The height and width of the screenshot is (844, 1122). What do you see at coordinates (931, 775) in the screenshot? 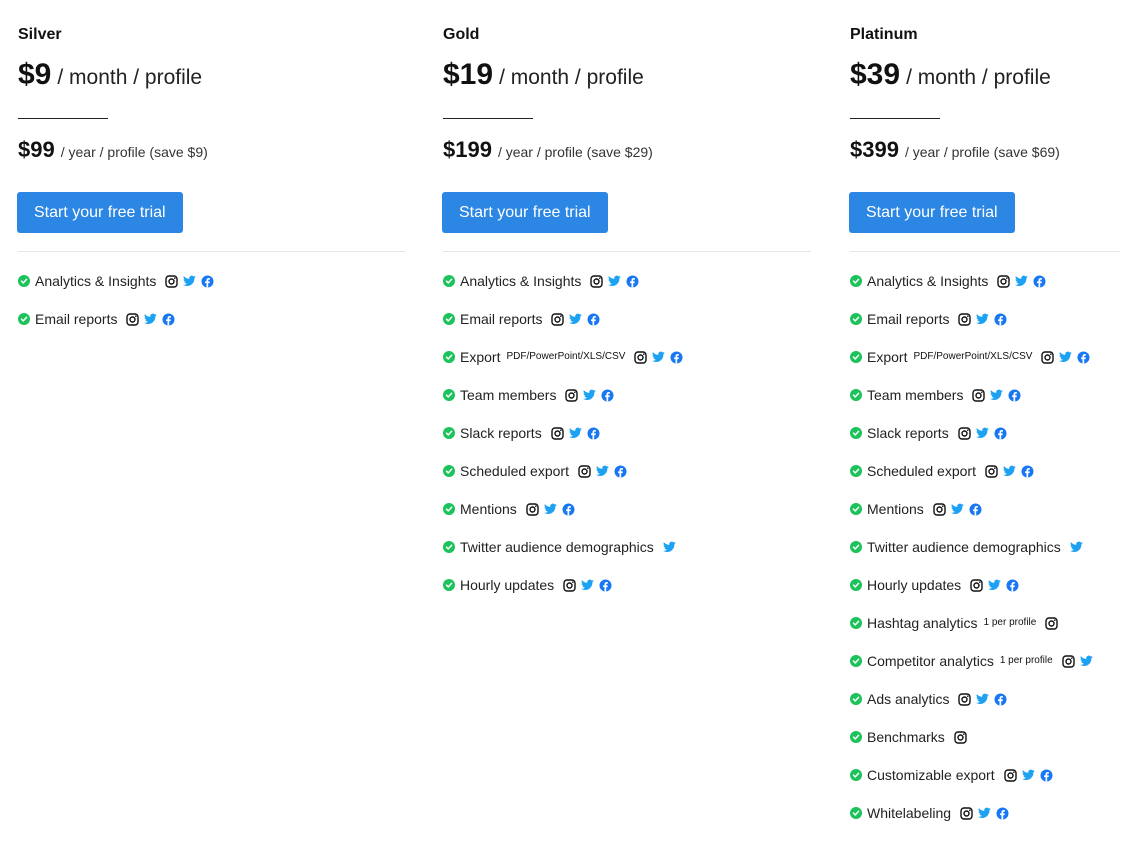
I see `feature-label: Customizable export` at bounding box center [931, 775].